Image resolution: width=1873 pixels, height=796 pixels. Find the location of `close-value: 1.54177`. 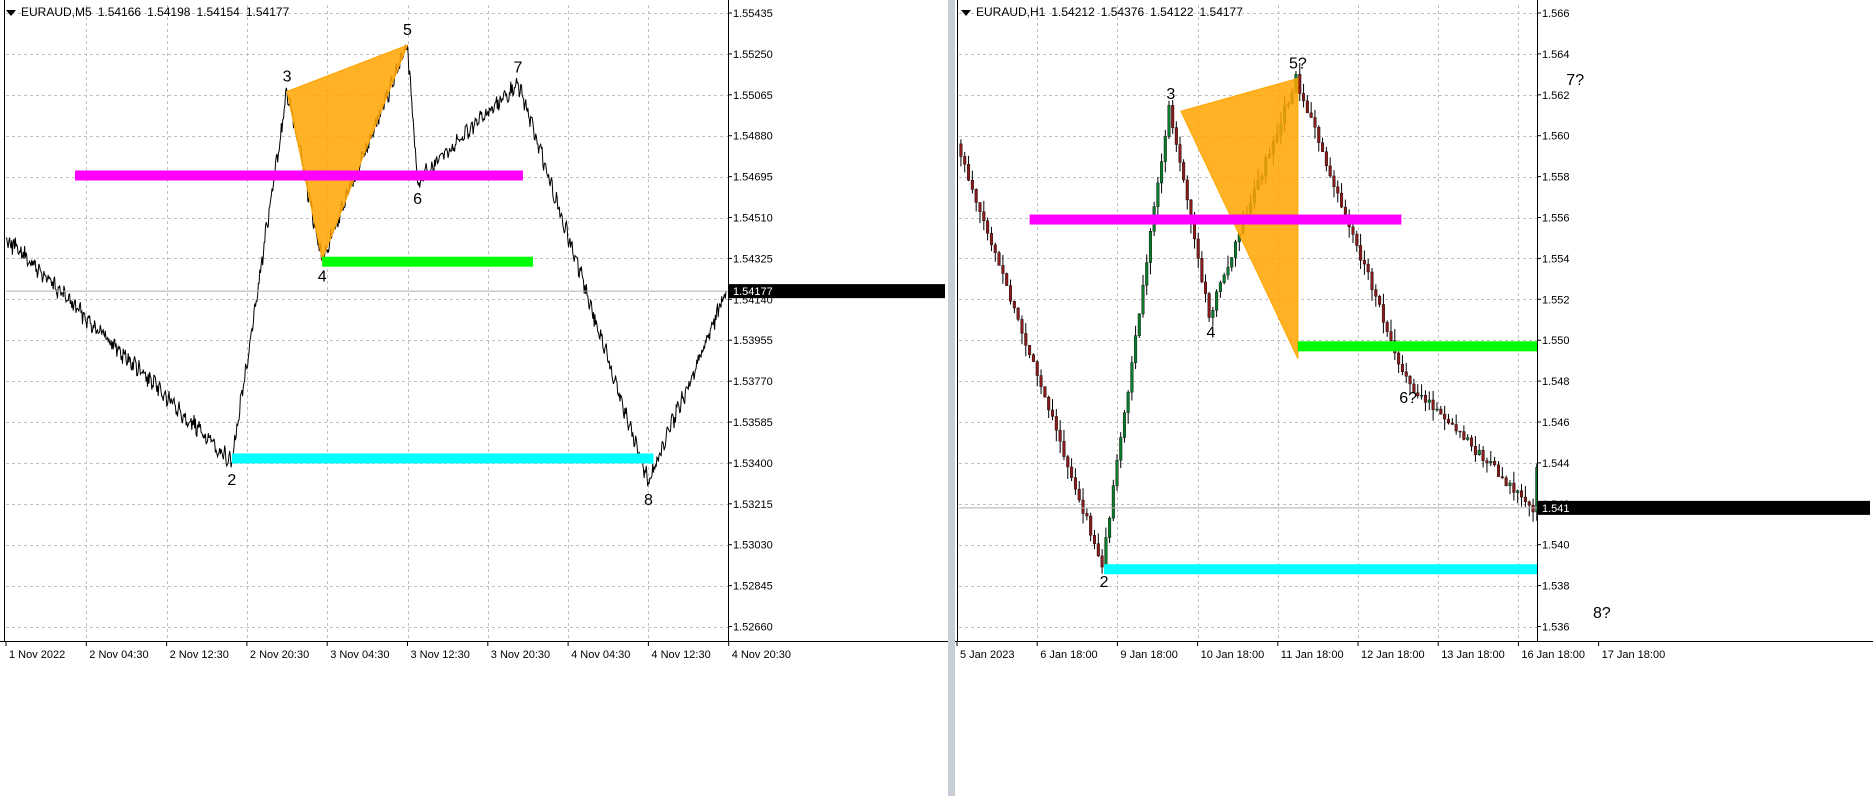

close-value: 1.54177 is located at coordinates (1221, 12).